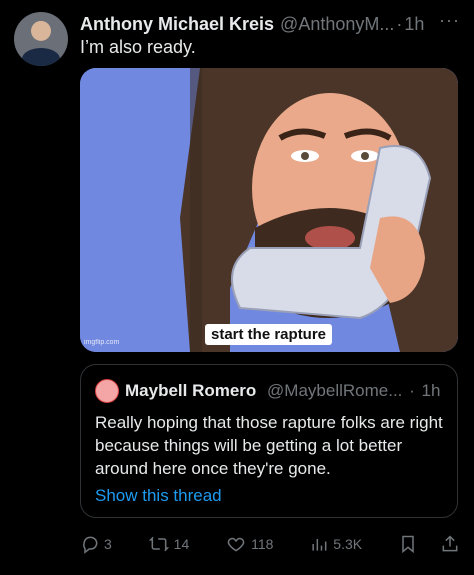  I want to click on meme-watermark: imgflip.com, so click(102, 342).